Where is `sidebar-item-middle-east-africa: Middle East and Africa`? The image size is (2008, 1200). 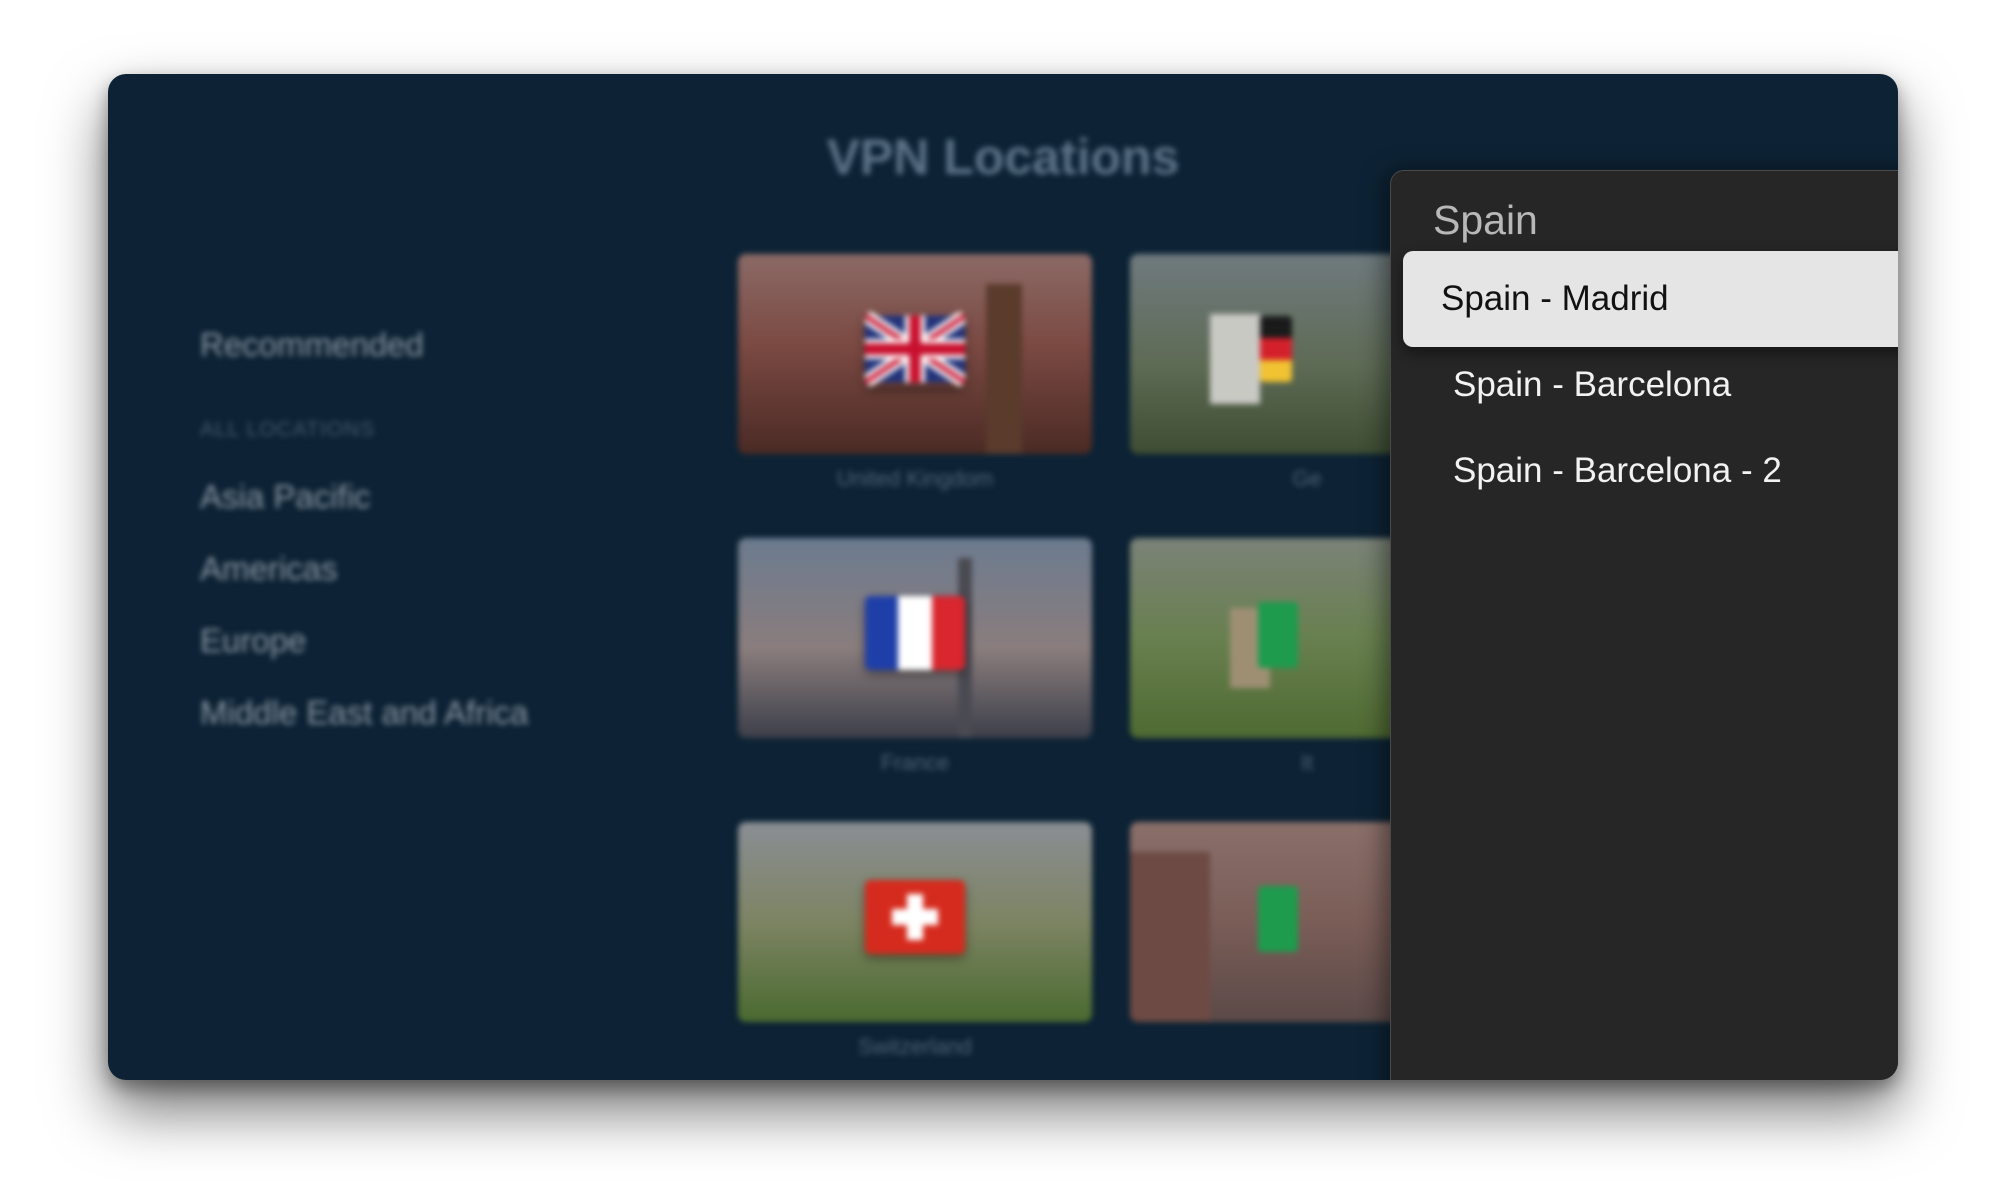
sidebar-item-middle-east-africa: Middle East and Africa is located at coordinates (364, 713).